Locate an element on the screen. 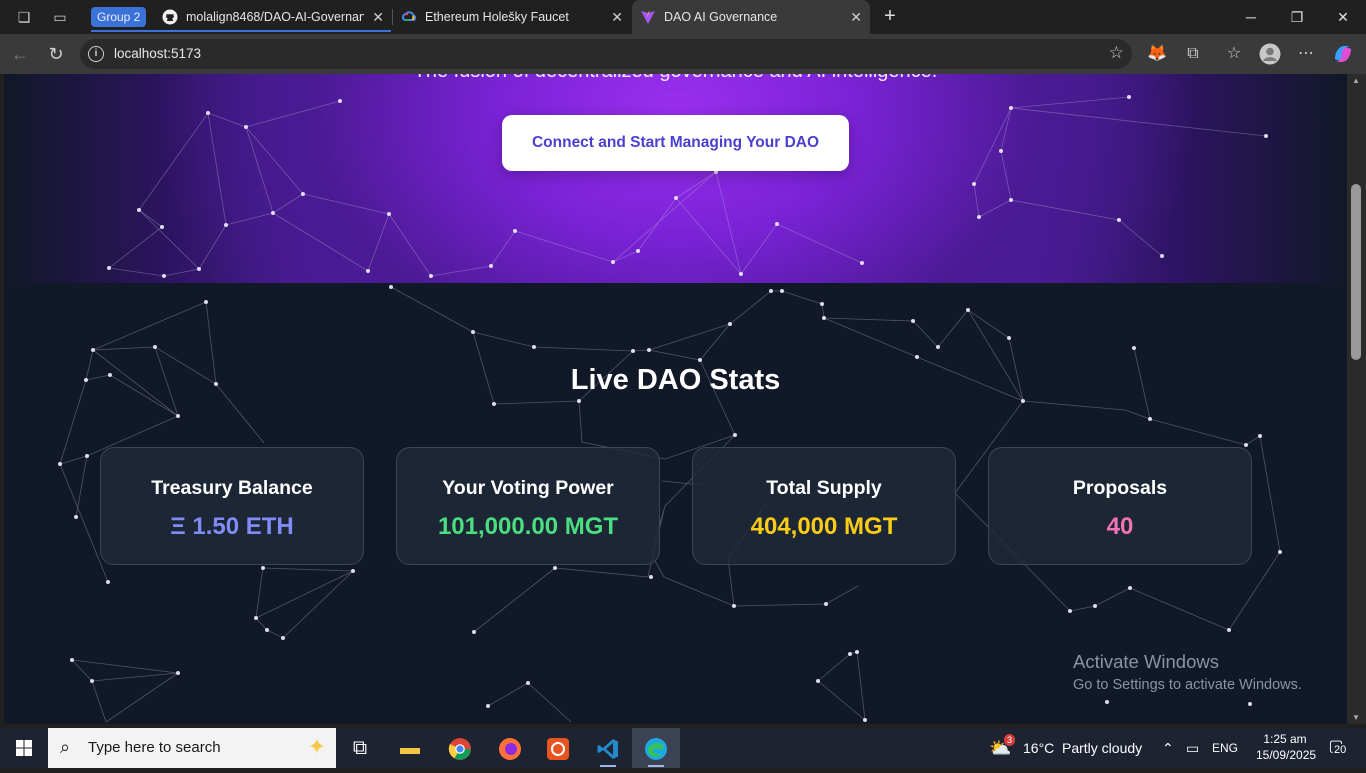 The image size is (1366, 773). network-icon: ▭ is located at coordinates (1192, 748).